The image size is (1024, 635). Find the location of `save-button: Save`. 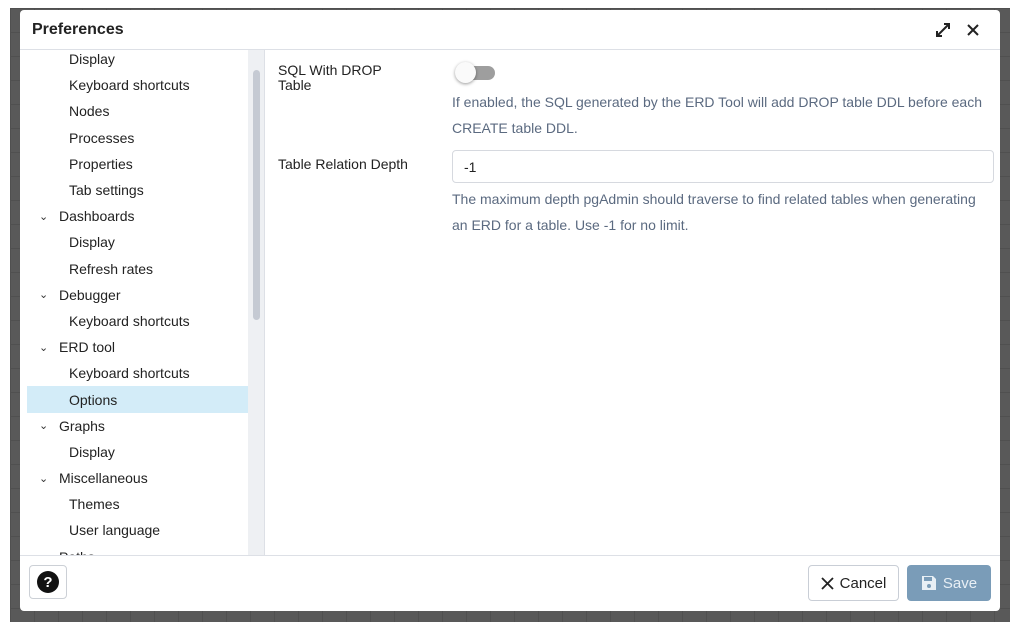

save-button: Save is located at coordinates (949, 583).